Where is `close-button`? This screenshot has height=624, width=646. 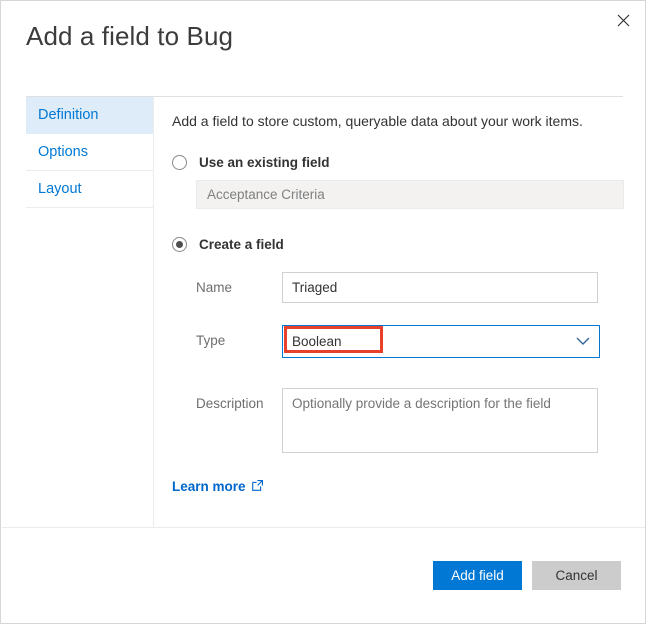
close-button is located at coordinates (623, 20).